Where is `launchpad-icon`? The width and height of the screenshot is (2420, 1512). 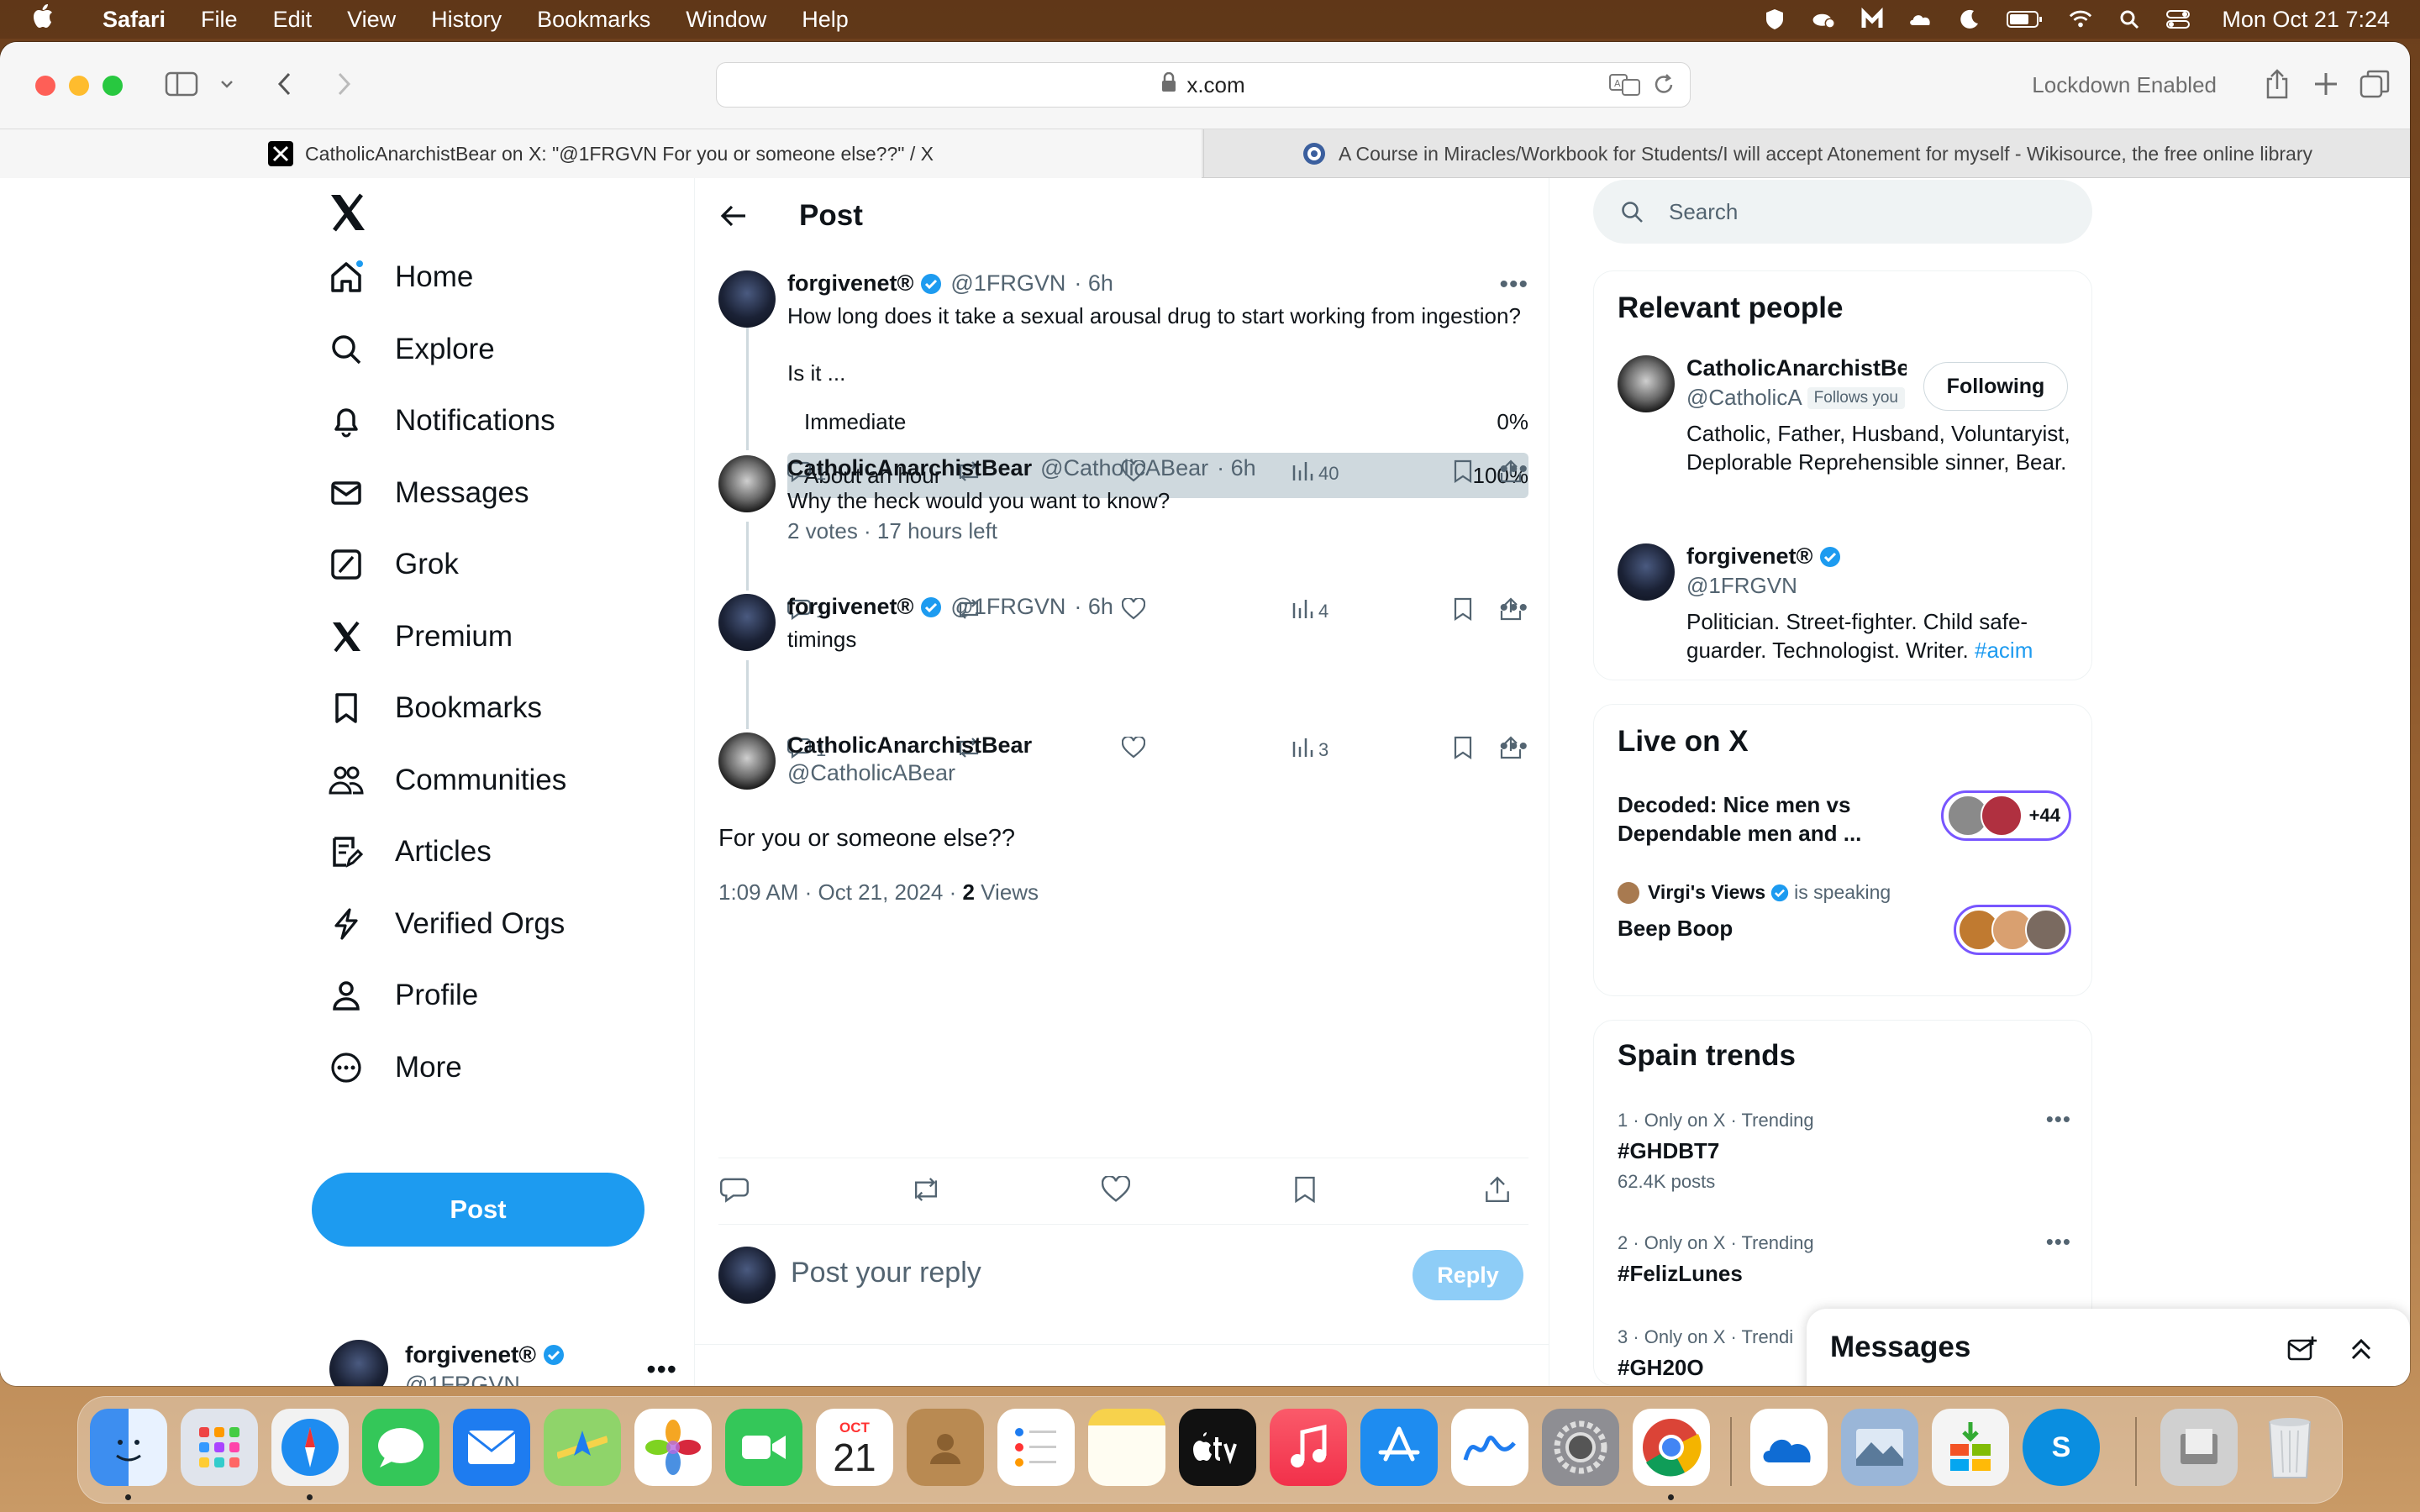
launchpad-icon is located at coordinates (219, 1447).